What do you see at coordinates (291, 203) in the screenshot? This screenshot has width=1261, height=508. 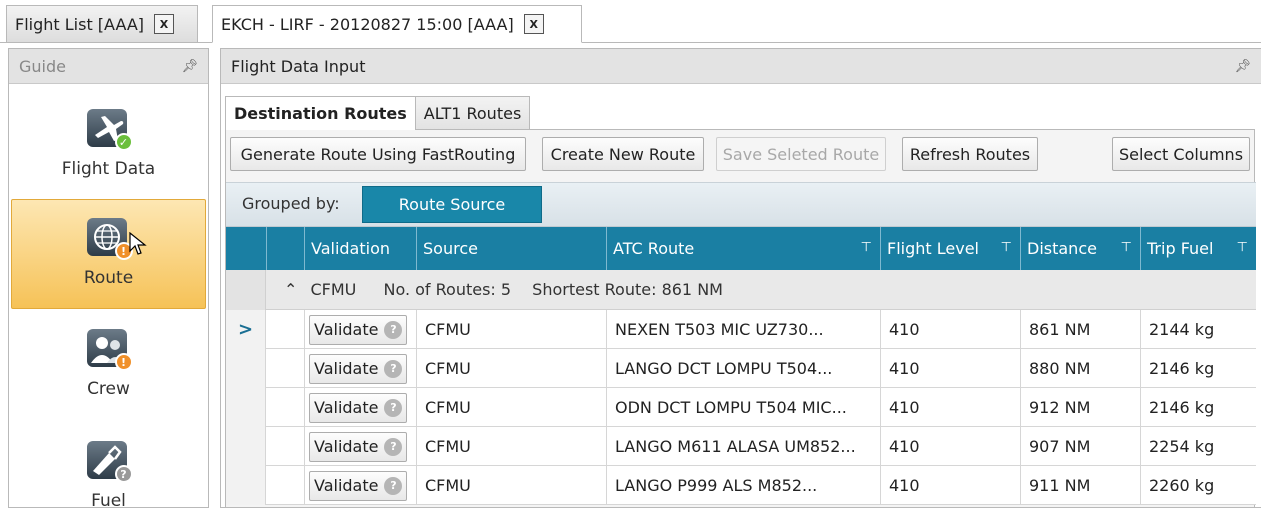 I see `grouped-by-label: Grouped by:` at bounding box center [291, 203].